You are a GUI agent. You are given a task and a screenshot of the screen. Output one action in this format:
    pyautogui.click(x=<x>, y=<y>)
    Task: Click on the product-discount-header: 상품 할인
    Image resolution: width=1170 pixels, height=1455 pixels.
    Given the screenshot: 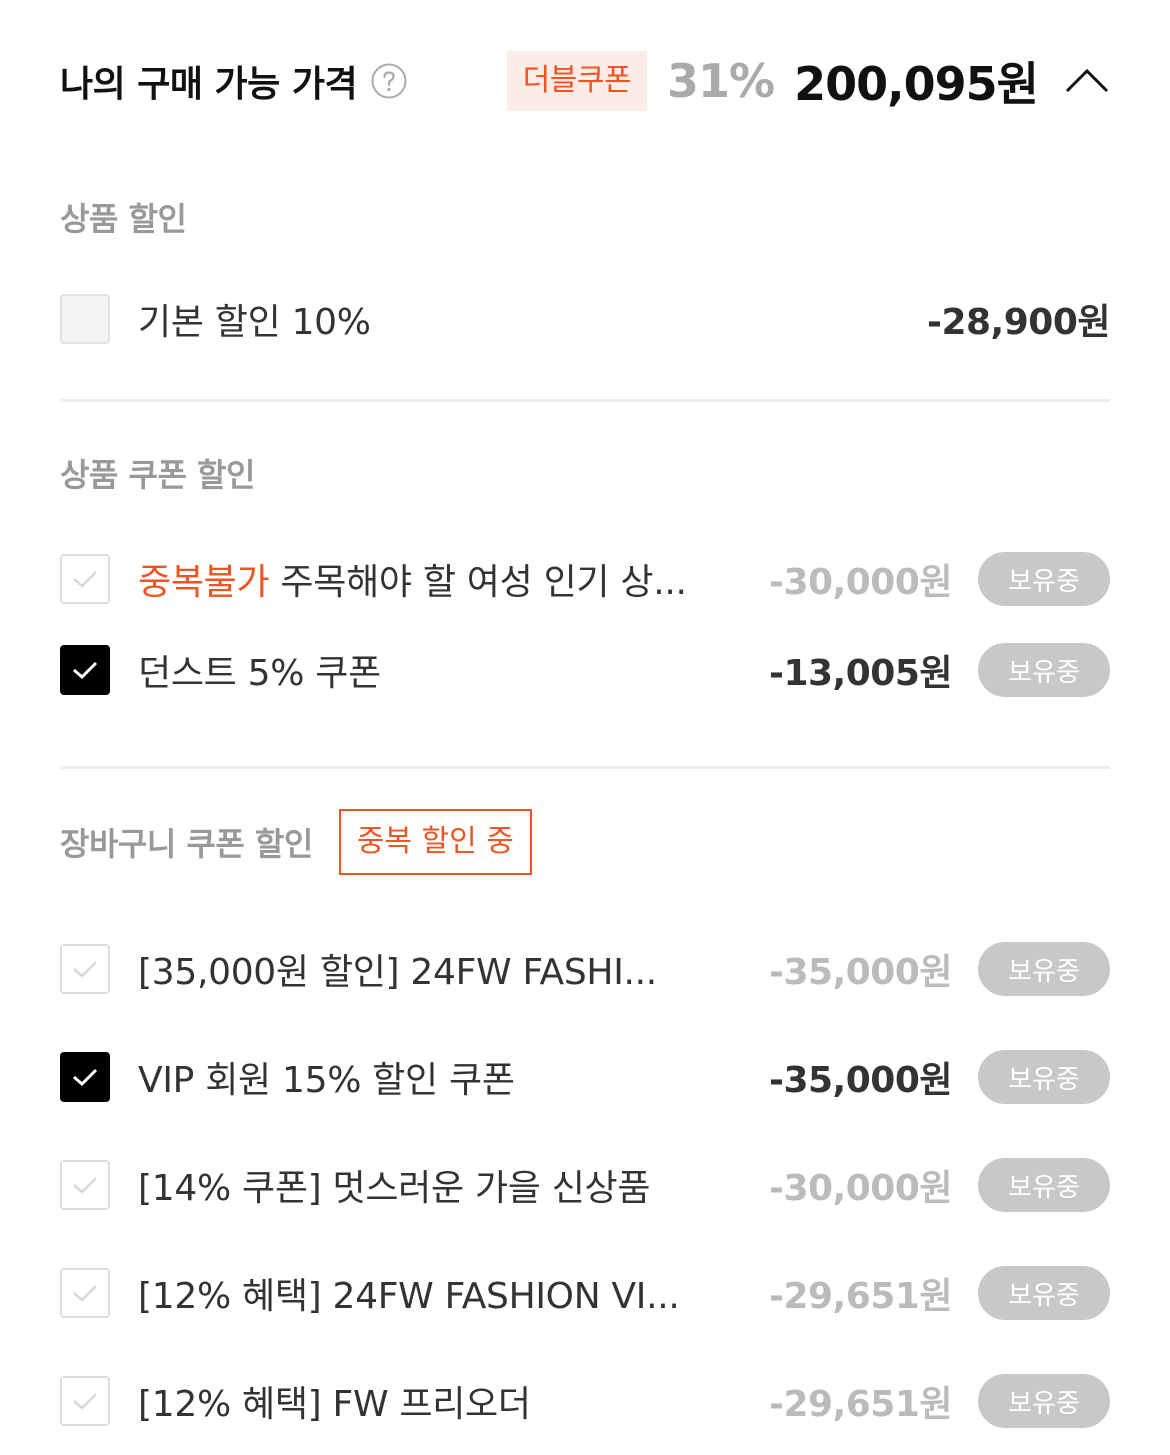 What is the action you would take?
    pyautogui.click(x=585, y=217)
    